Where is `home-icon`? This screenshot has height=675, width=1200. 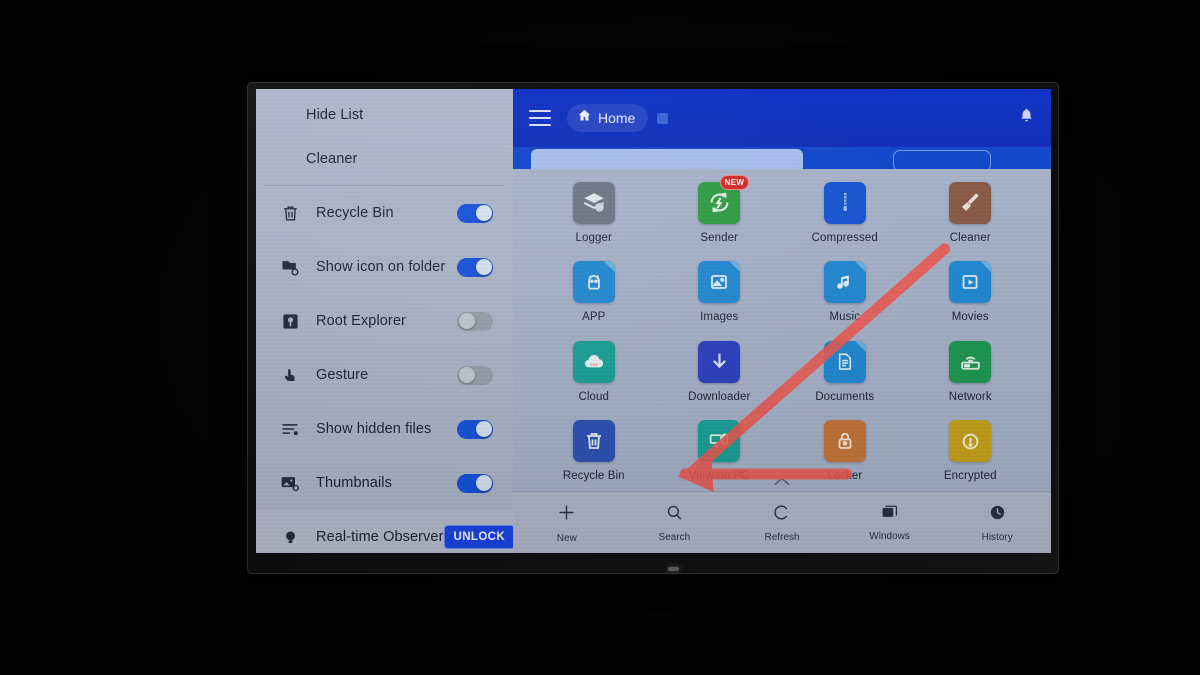
home-icon is located at coordinates (584, 118).